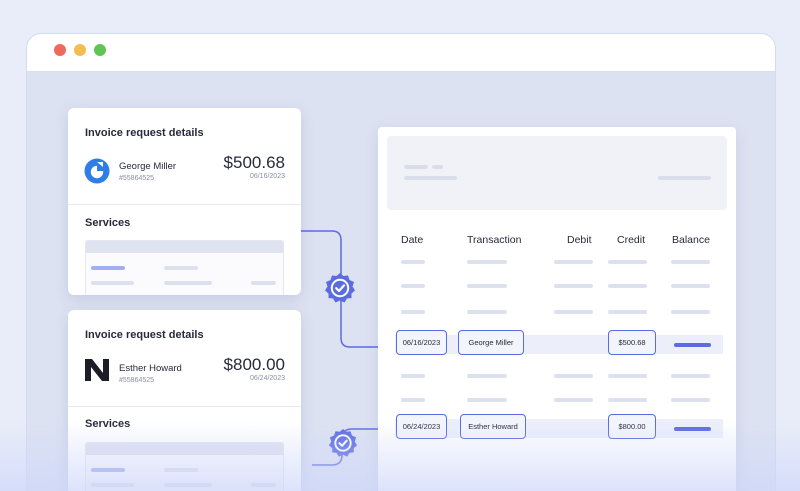 This screenshot has height=491, width=800. Describe the element at coordinates (421, 426) in the screenshot. I see `matched-date-cell: 06/24/2023` at that location.